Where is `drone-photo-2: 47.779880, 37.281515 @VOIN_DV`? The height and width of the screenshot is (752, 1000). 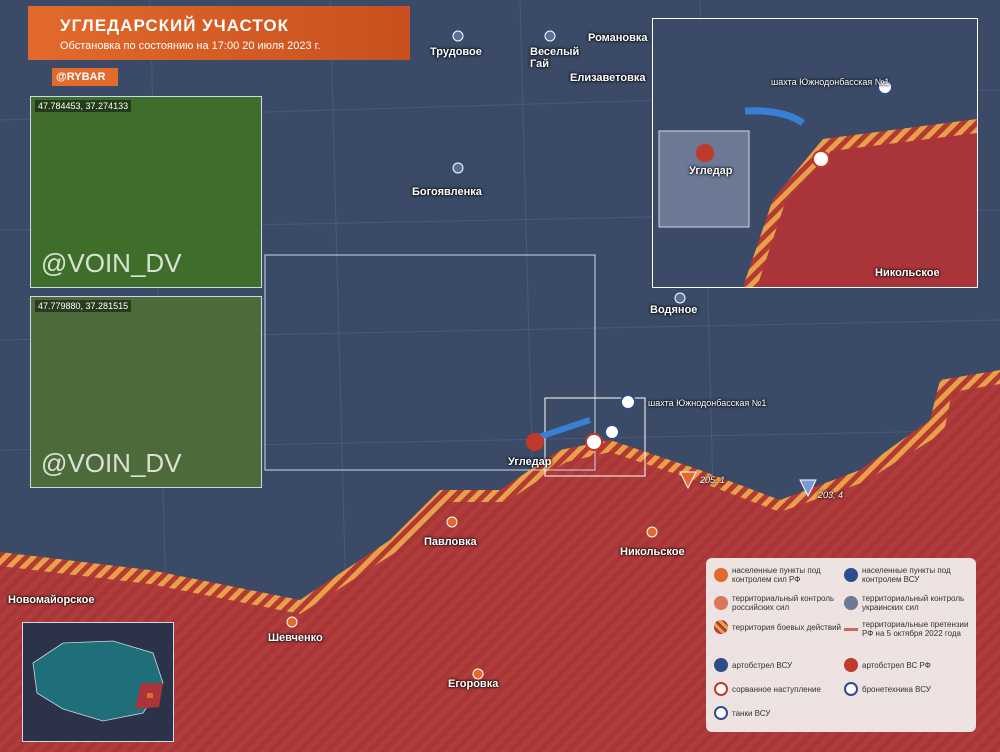
drone-photo-2: 47.779880, 37.281515 @VOIN_DV is located at coordinates (146, 392).